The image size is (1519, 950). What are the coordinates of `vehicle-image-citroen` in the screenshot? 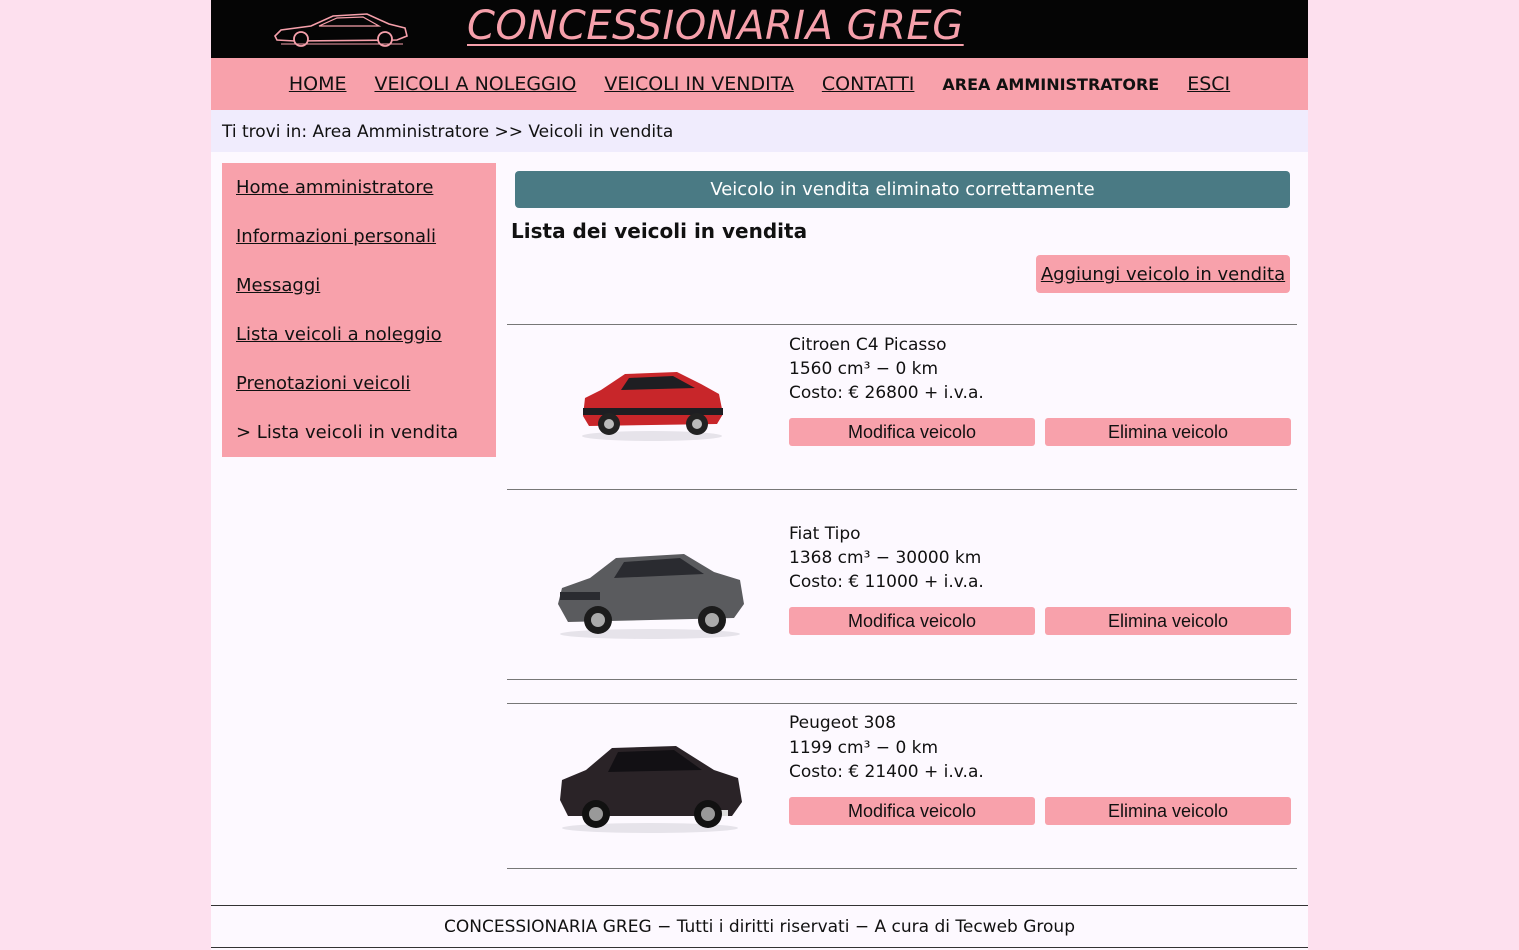 It's located at (652, 406).